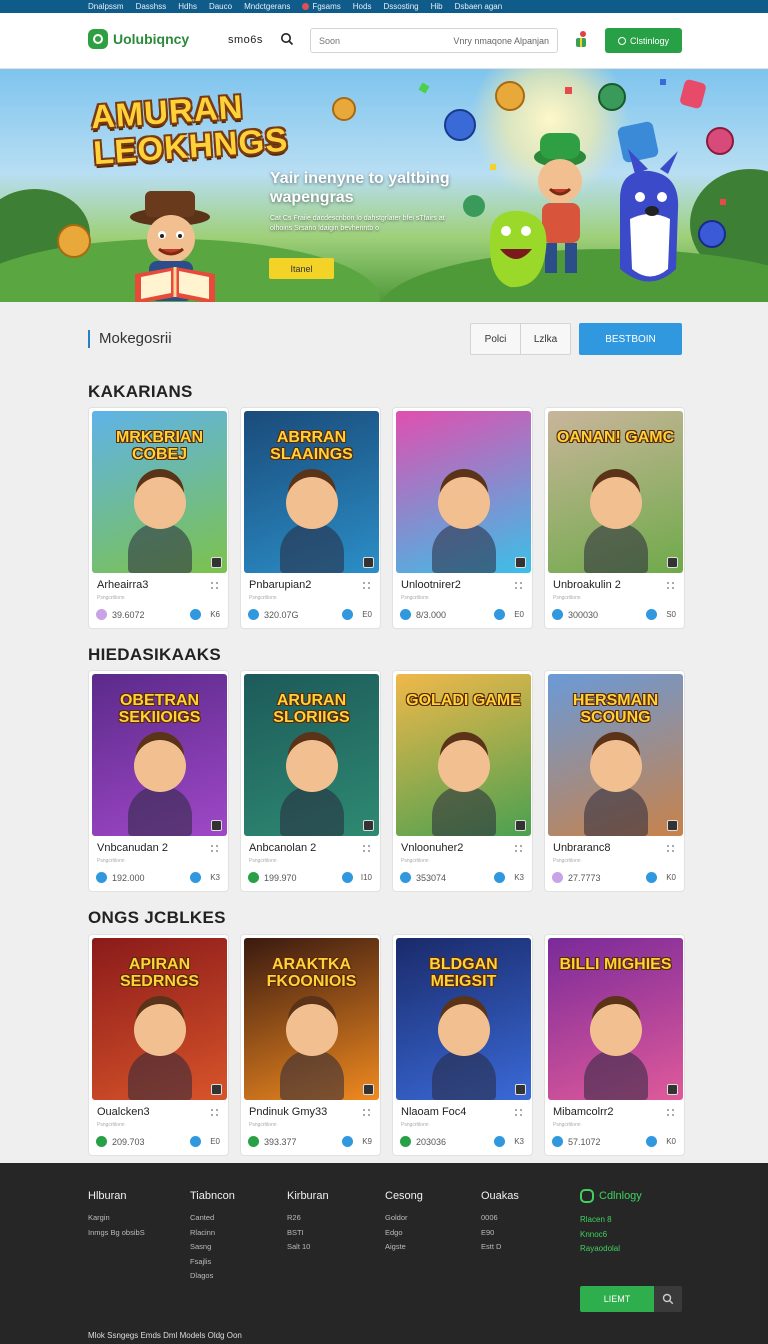  Describe the element at coordinates (611, 1196) in the screenshot. I see `footer-logo: Cdlnlogy` at that location.